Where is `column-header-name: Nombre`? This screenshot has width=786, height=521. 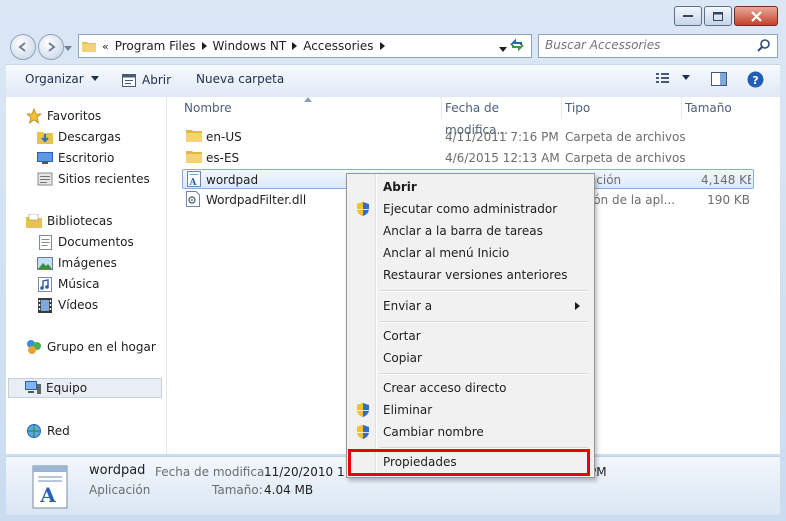
column-header-name: Nombre is located at coordinates (311, 108).